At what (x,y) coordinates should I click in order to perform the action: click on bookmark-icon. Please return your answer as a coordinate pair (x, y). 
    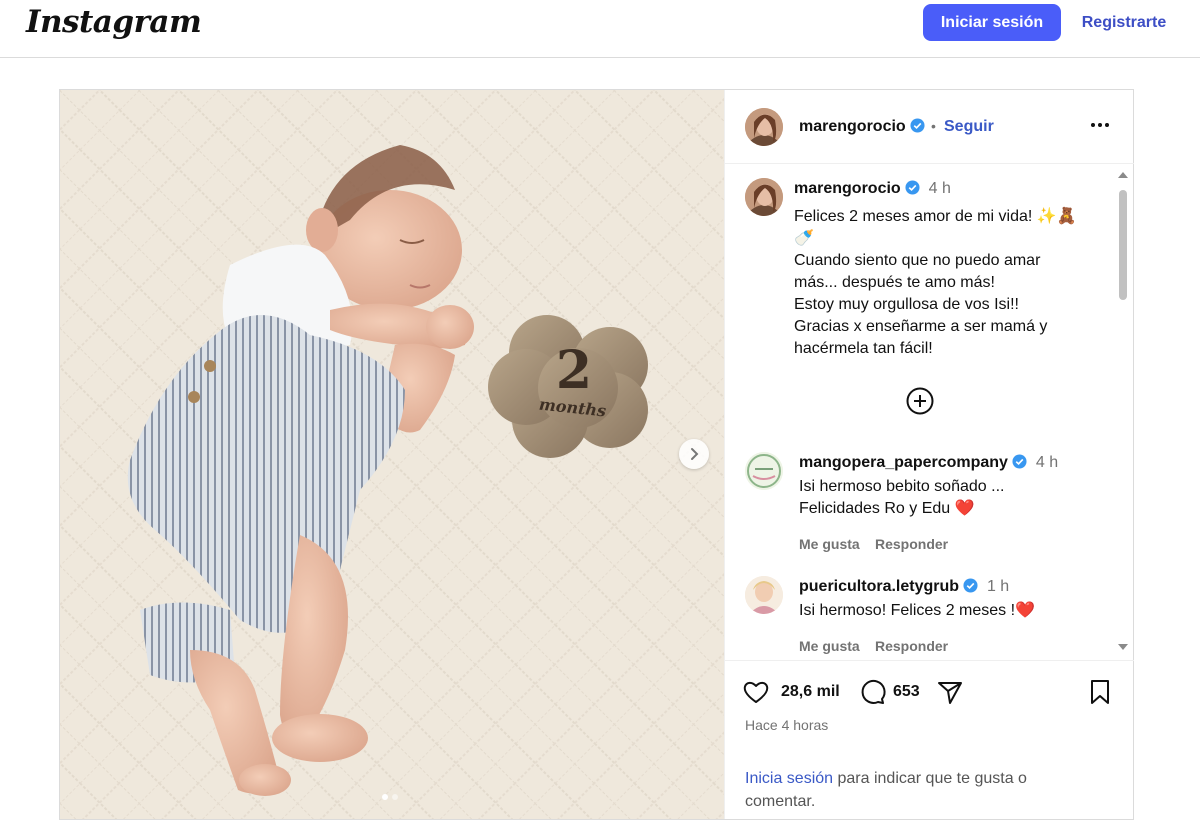
    Looking at the image, I should click on (1100, 692).